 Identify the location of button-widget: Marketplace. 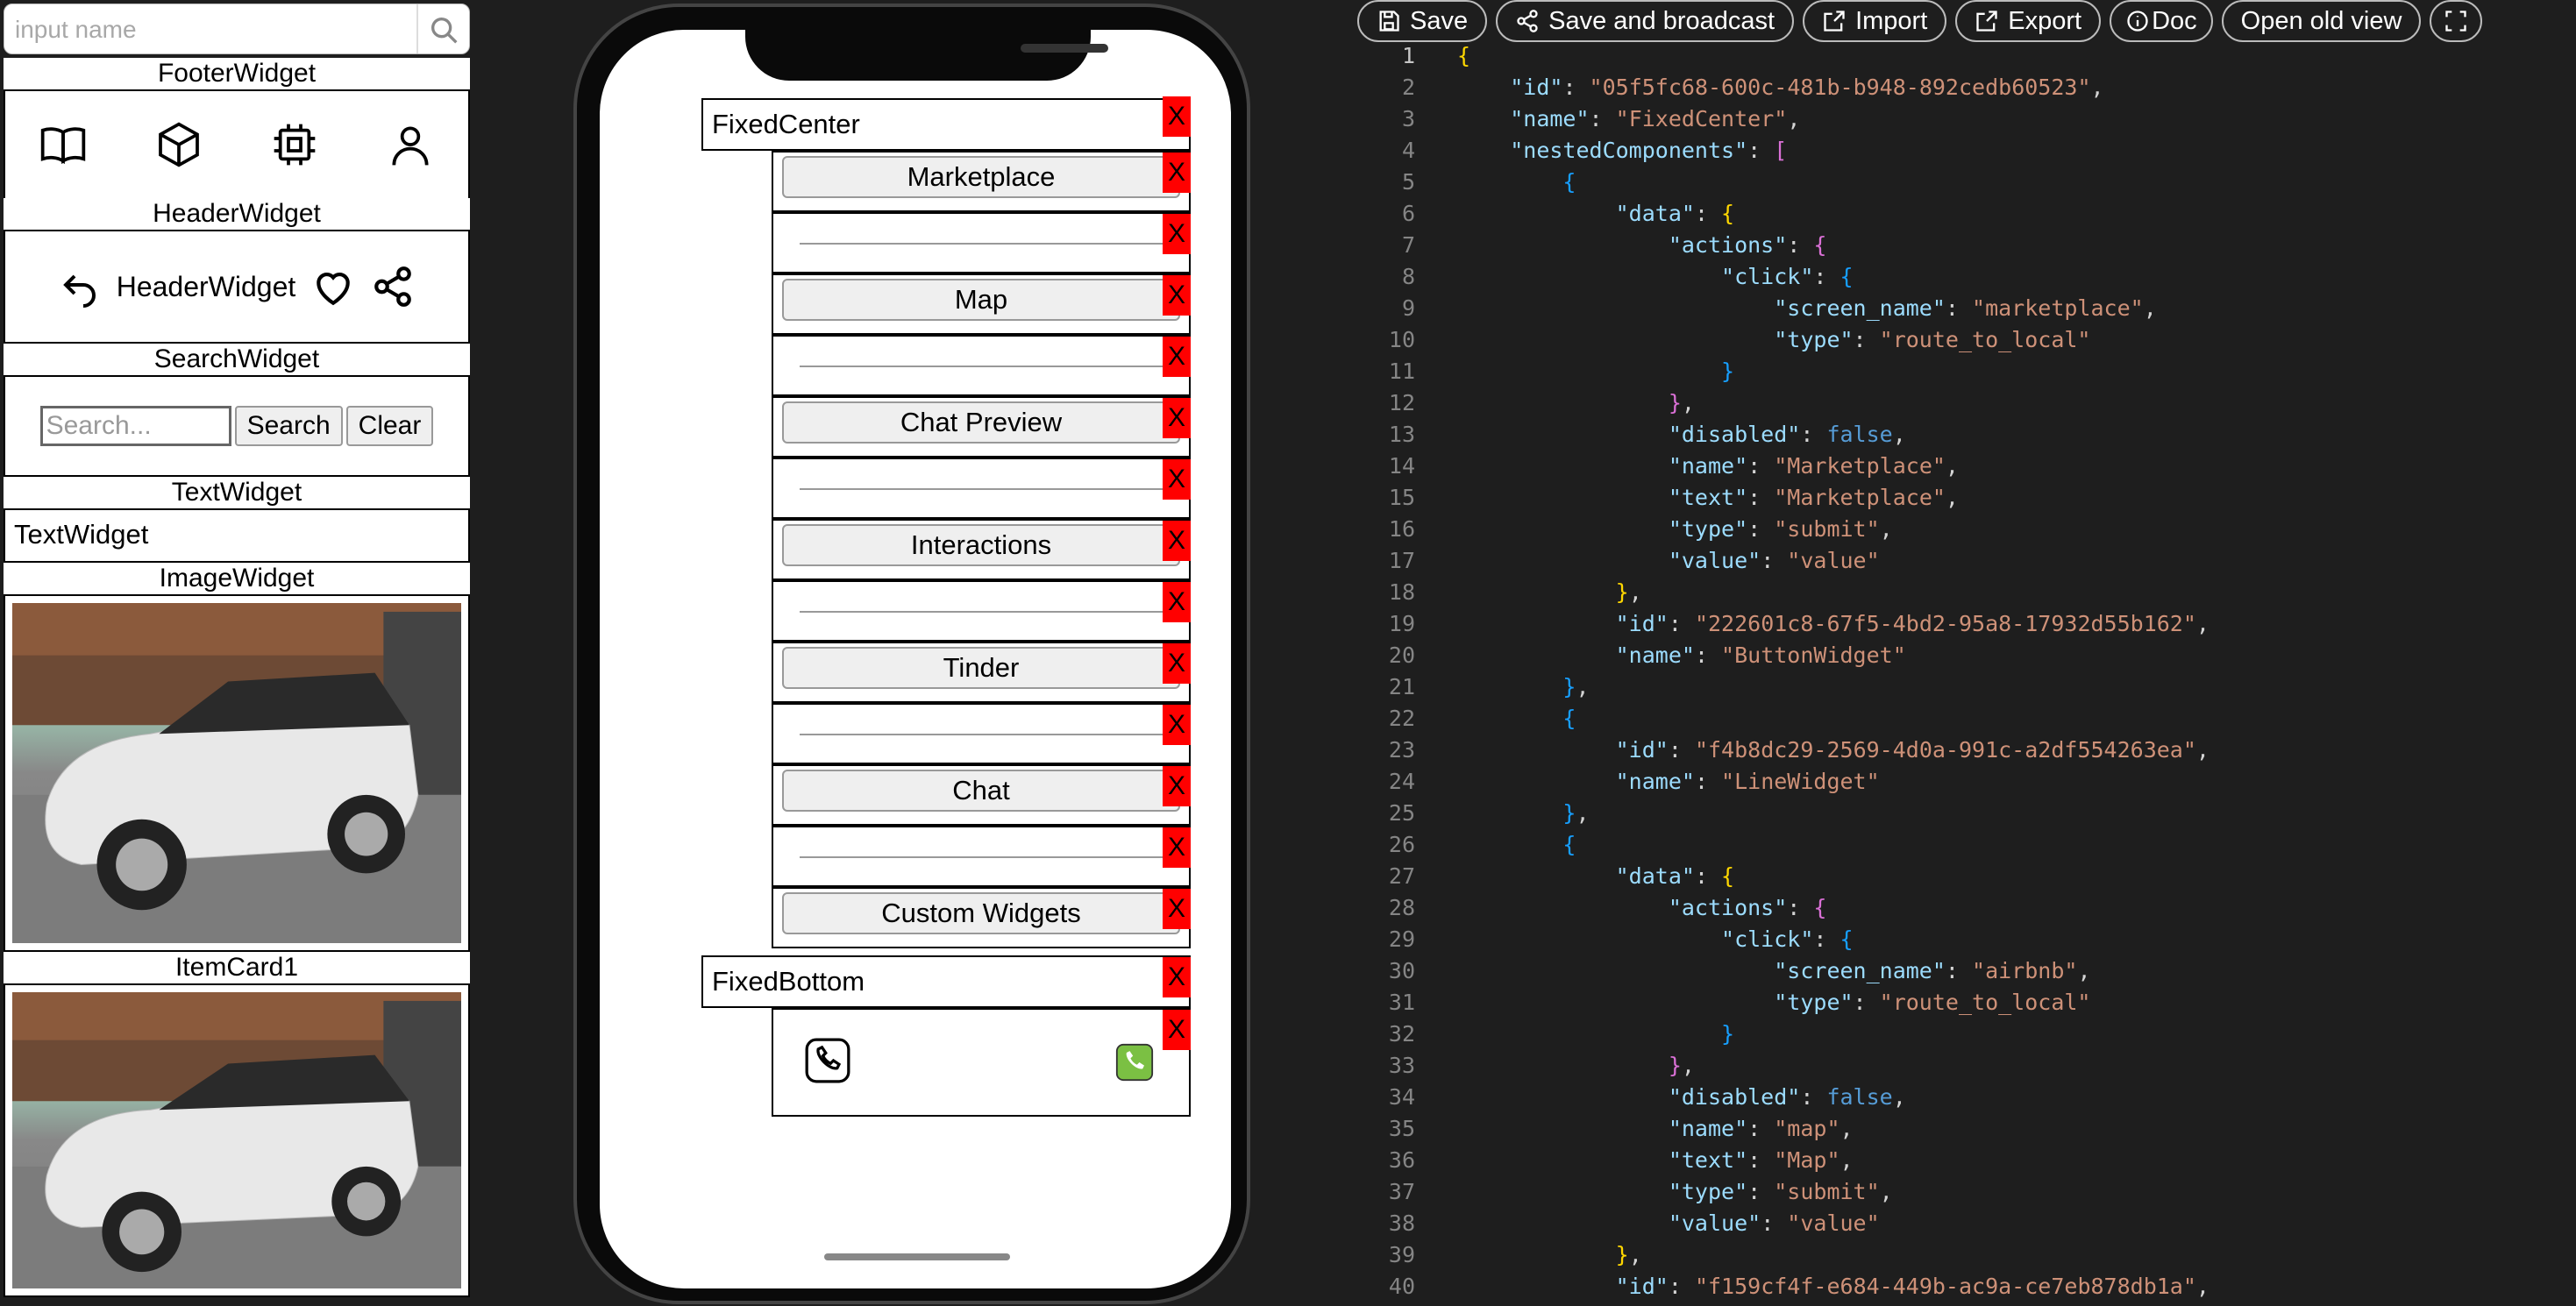
(981, 181).